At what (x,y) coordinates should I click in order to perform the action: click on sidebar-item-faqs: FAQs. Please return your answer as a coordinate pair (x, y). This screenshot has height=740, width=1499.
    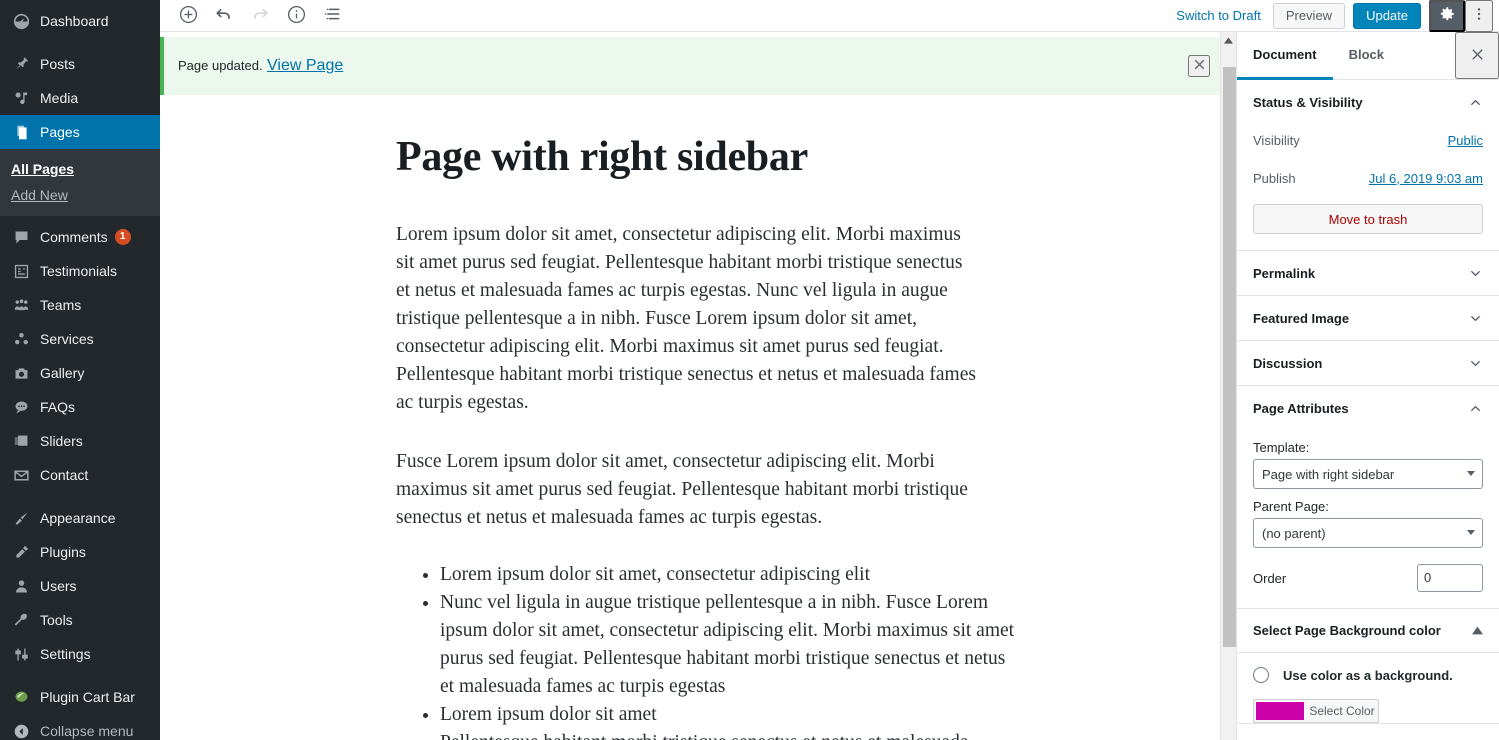
    Looking at the image, I should click on (80, 407).